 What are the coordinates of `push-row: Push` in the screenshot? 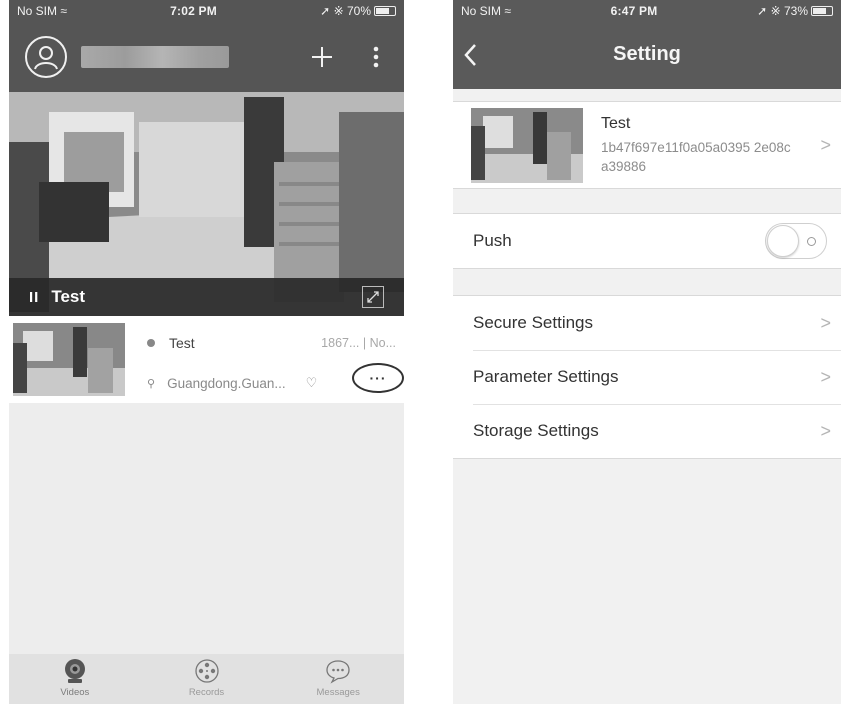 It's located at (647, 241).